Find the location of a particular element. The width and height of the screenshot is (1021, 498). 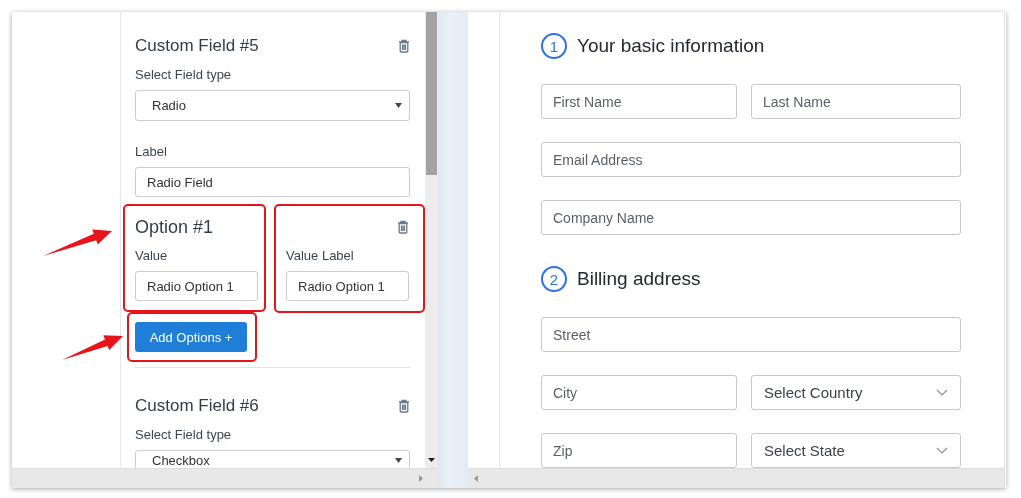

scroll-down-icon is located at coordinates (431, 460).